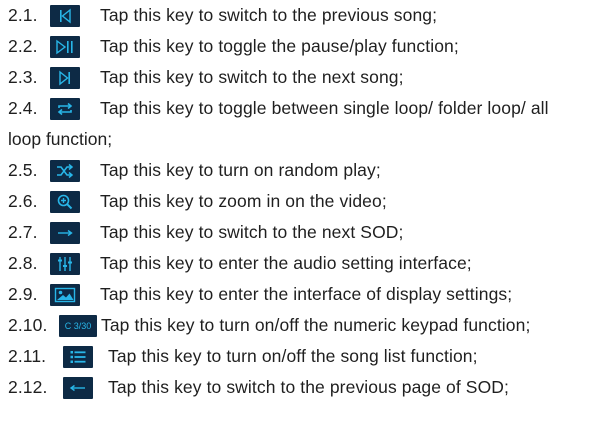  I want to click on keypad-icon-label: C 3/30, so click(78, 326).